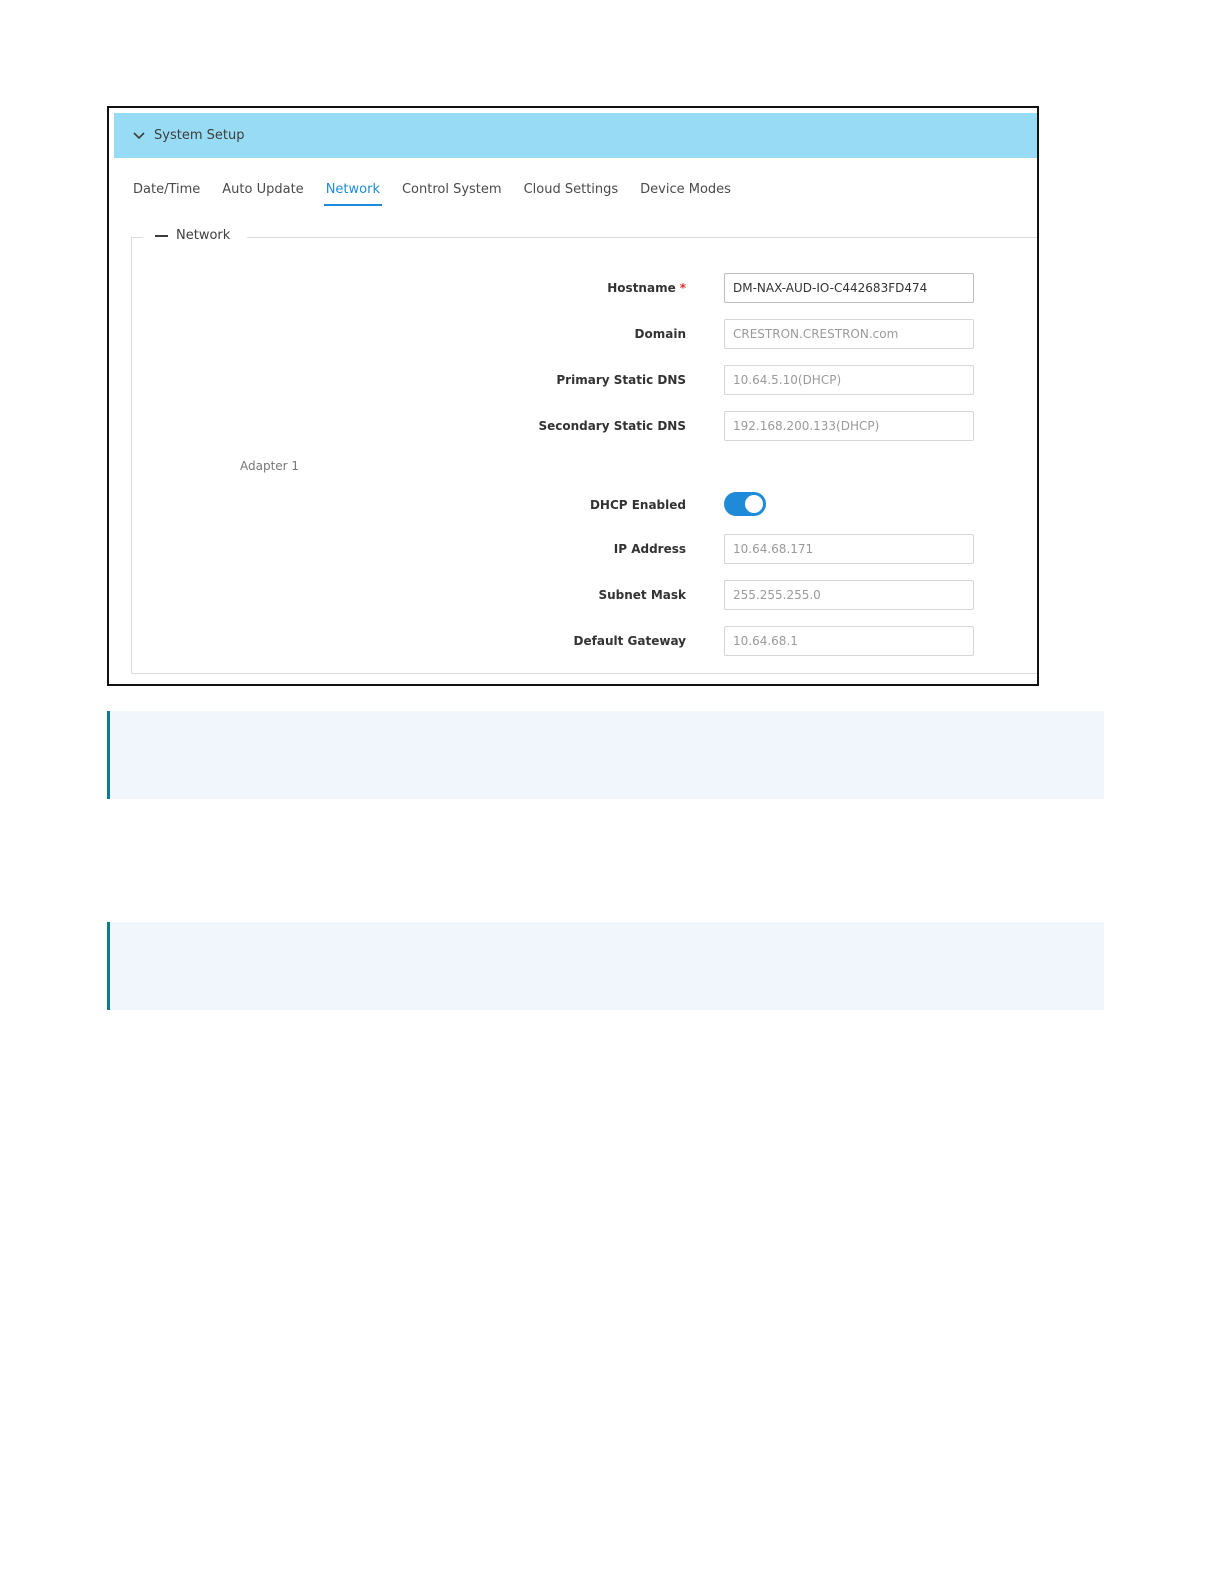 Image resolution: width=1224 pixels, height=1584 pixels. Describe the element at coordinates (573, 550) in the screenshot. I see `ip-address-row: IP Address 10.64.68.171` at that location.